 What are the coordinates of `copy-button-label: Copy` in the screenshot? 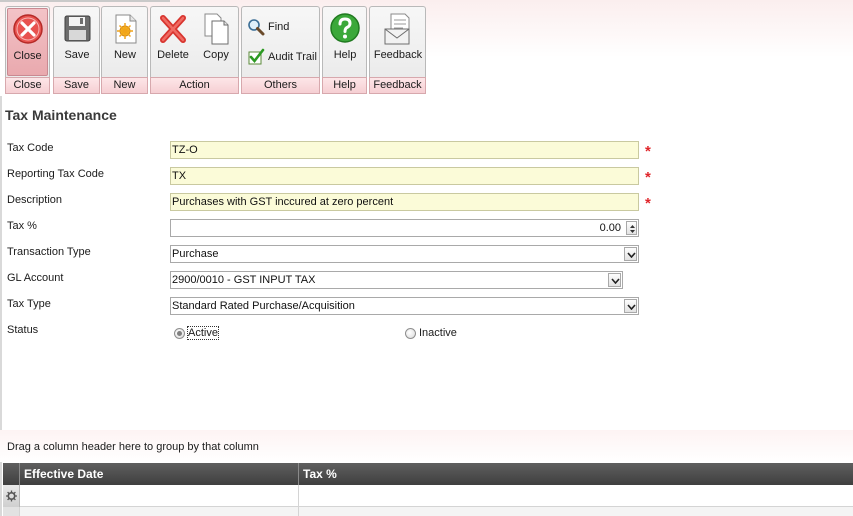 It's located at (216, 55).